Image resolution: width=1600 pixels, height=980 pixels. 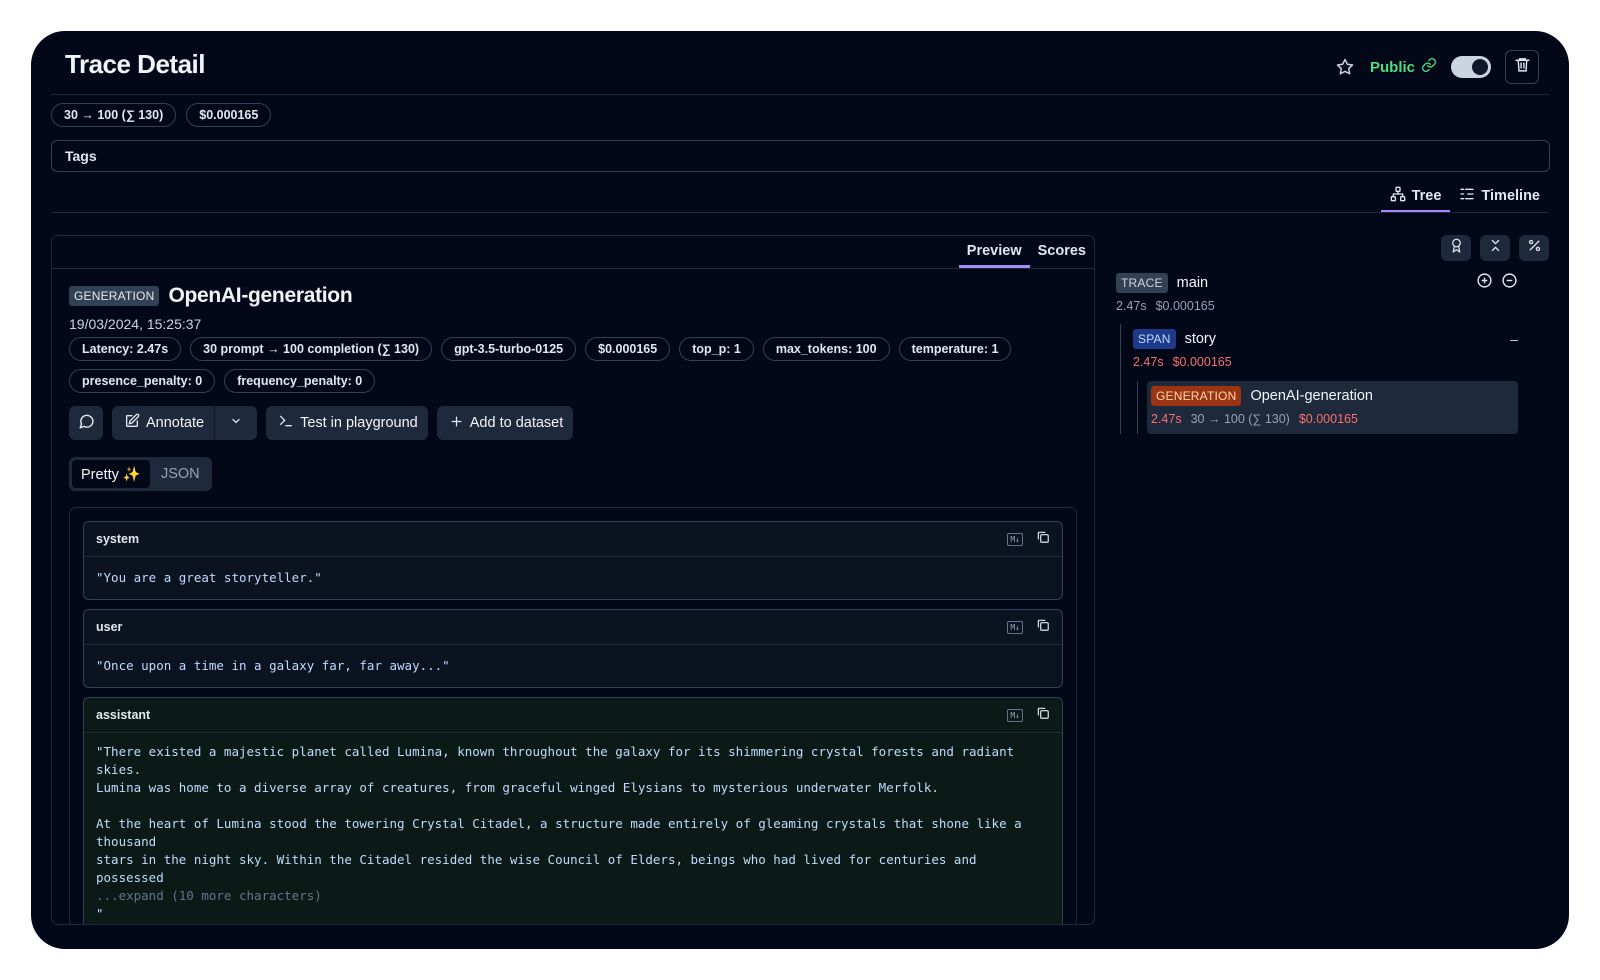 What do you see at coordinates (125, 349) in the screenshot?
I see `latency-pill: Latency: 2.47s` at bounding box center [125, 349].